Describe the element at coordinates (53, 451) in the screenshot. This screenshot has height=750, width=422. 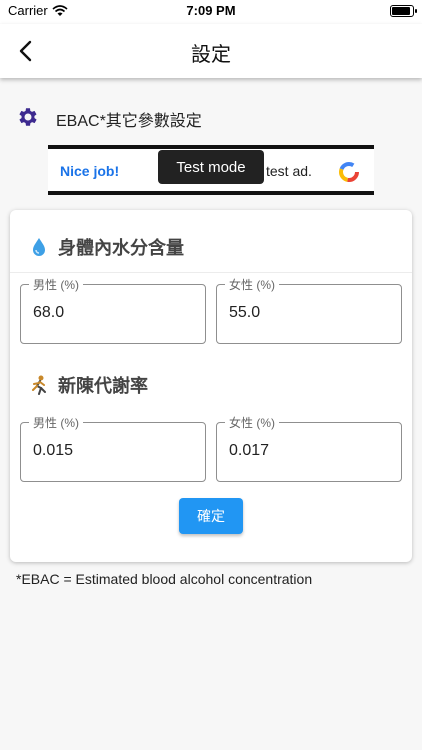
I see `metabolism-male-value: 0.015` at that location.